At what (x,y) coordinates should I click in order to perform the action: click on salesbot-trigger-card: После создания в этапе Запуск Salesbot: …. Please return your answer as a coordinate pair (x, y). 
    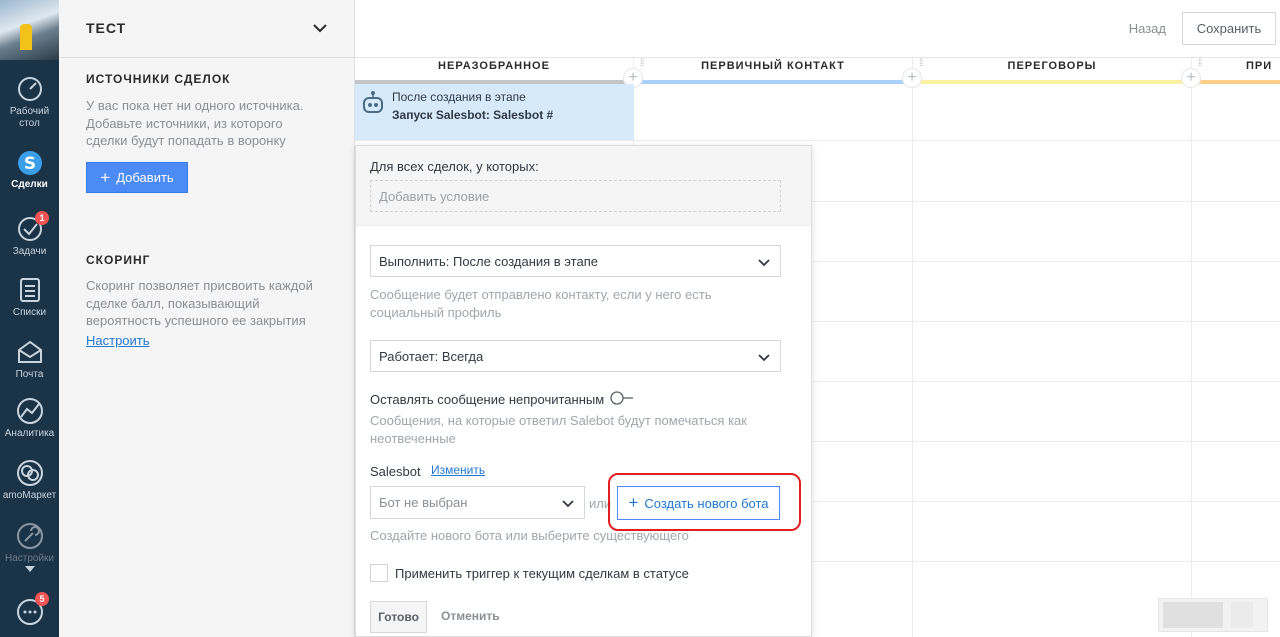
    Looking at the image, I should click on (494, 112).